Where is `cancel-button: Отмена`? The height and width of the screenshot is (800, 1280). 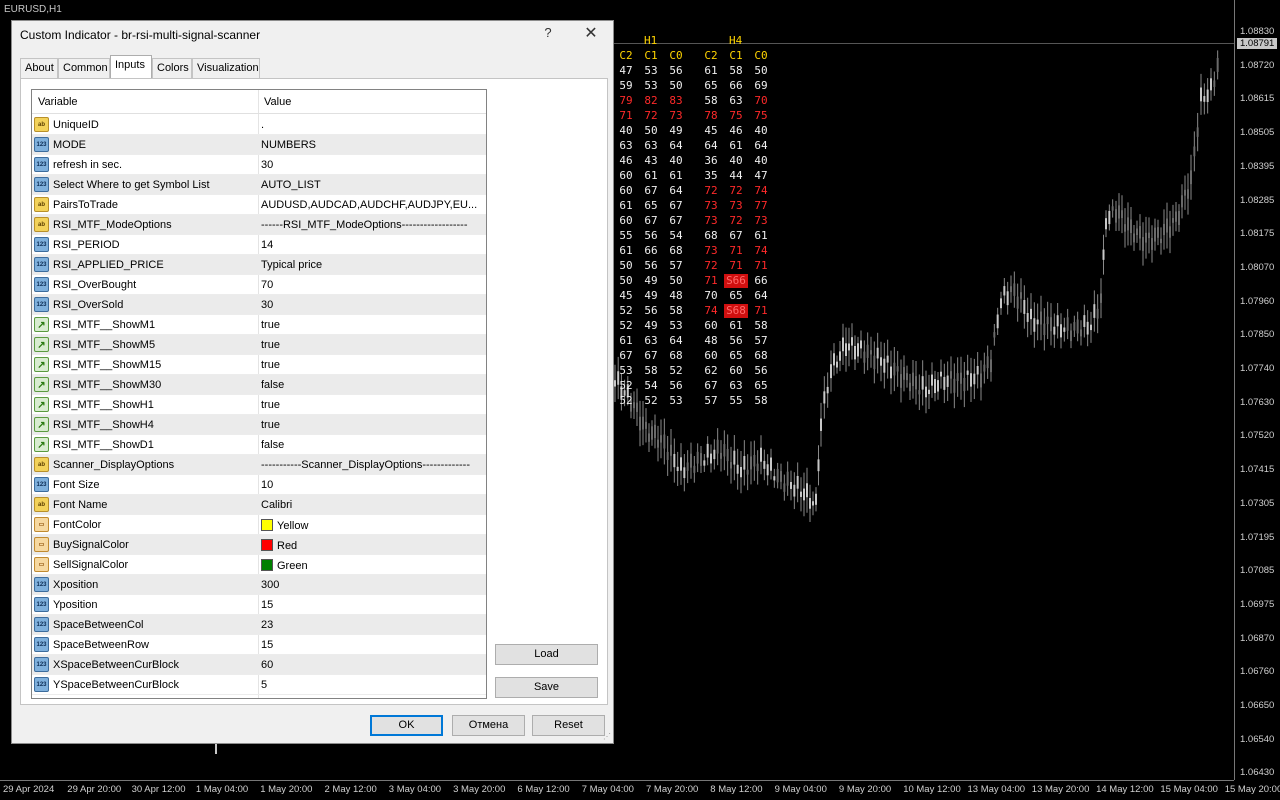 cancel-button: Отмена is located at coordinates (488, 725).